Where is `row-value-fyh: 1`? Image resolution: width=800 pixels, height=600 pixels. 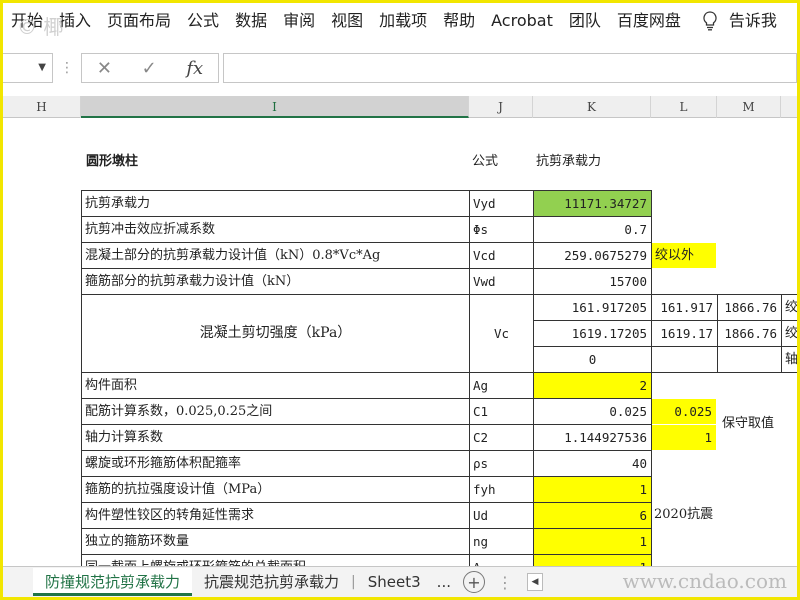
row-value-fyh: 1 is located at coordinates (592, 489).